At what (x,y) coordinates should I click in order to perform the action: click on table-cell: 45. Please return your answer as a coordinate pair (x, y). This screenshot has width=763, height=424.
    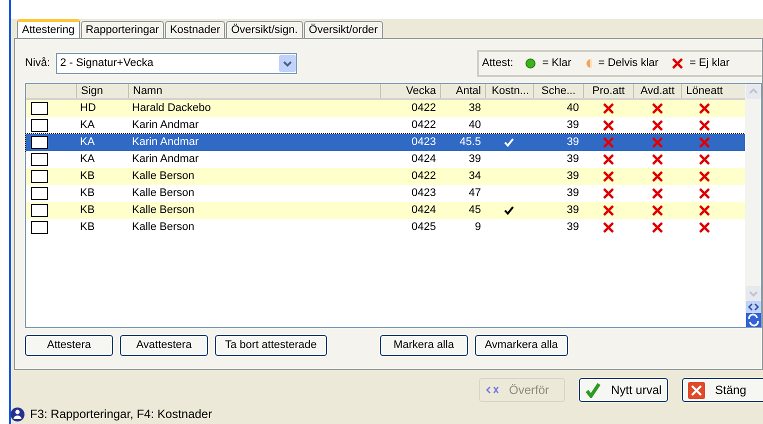
    Looking at the image, I should click on (474, 210).